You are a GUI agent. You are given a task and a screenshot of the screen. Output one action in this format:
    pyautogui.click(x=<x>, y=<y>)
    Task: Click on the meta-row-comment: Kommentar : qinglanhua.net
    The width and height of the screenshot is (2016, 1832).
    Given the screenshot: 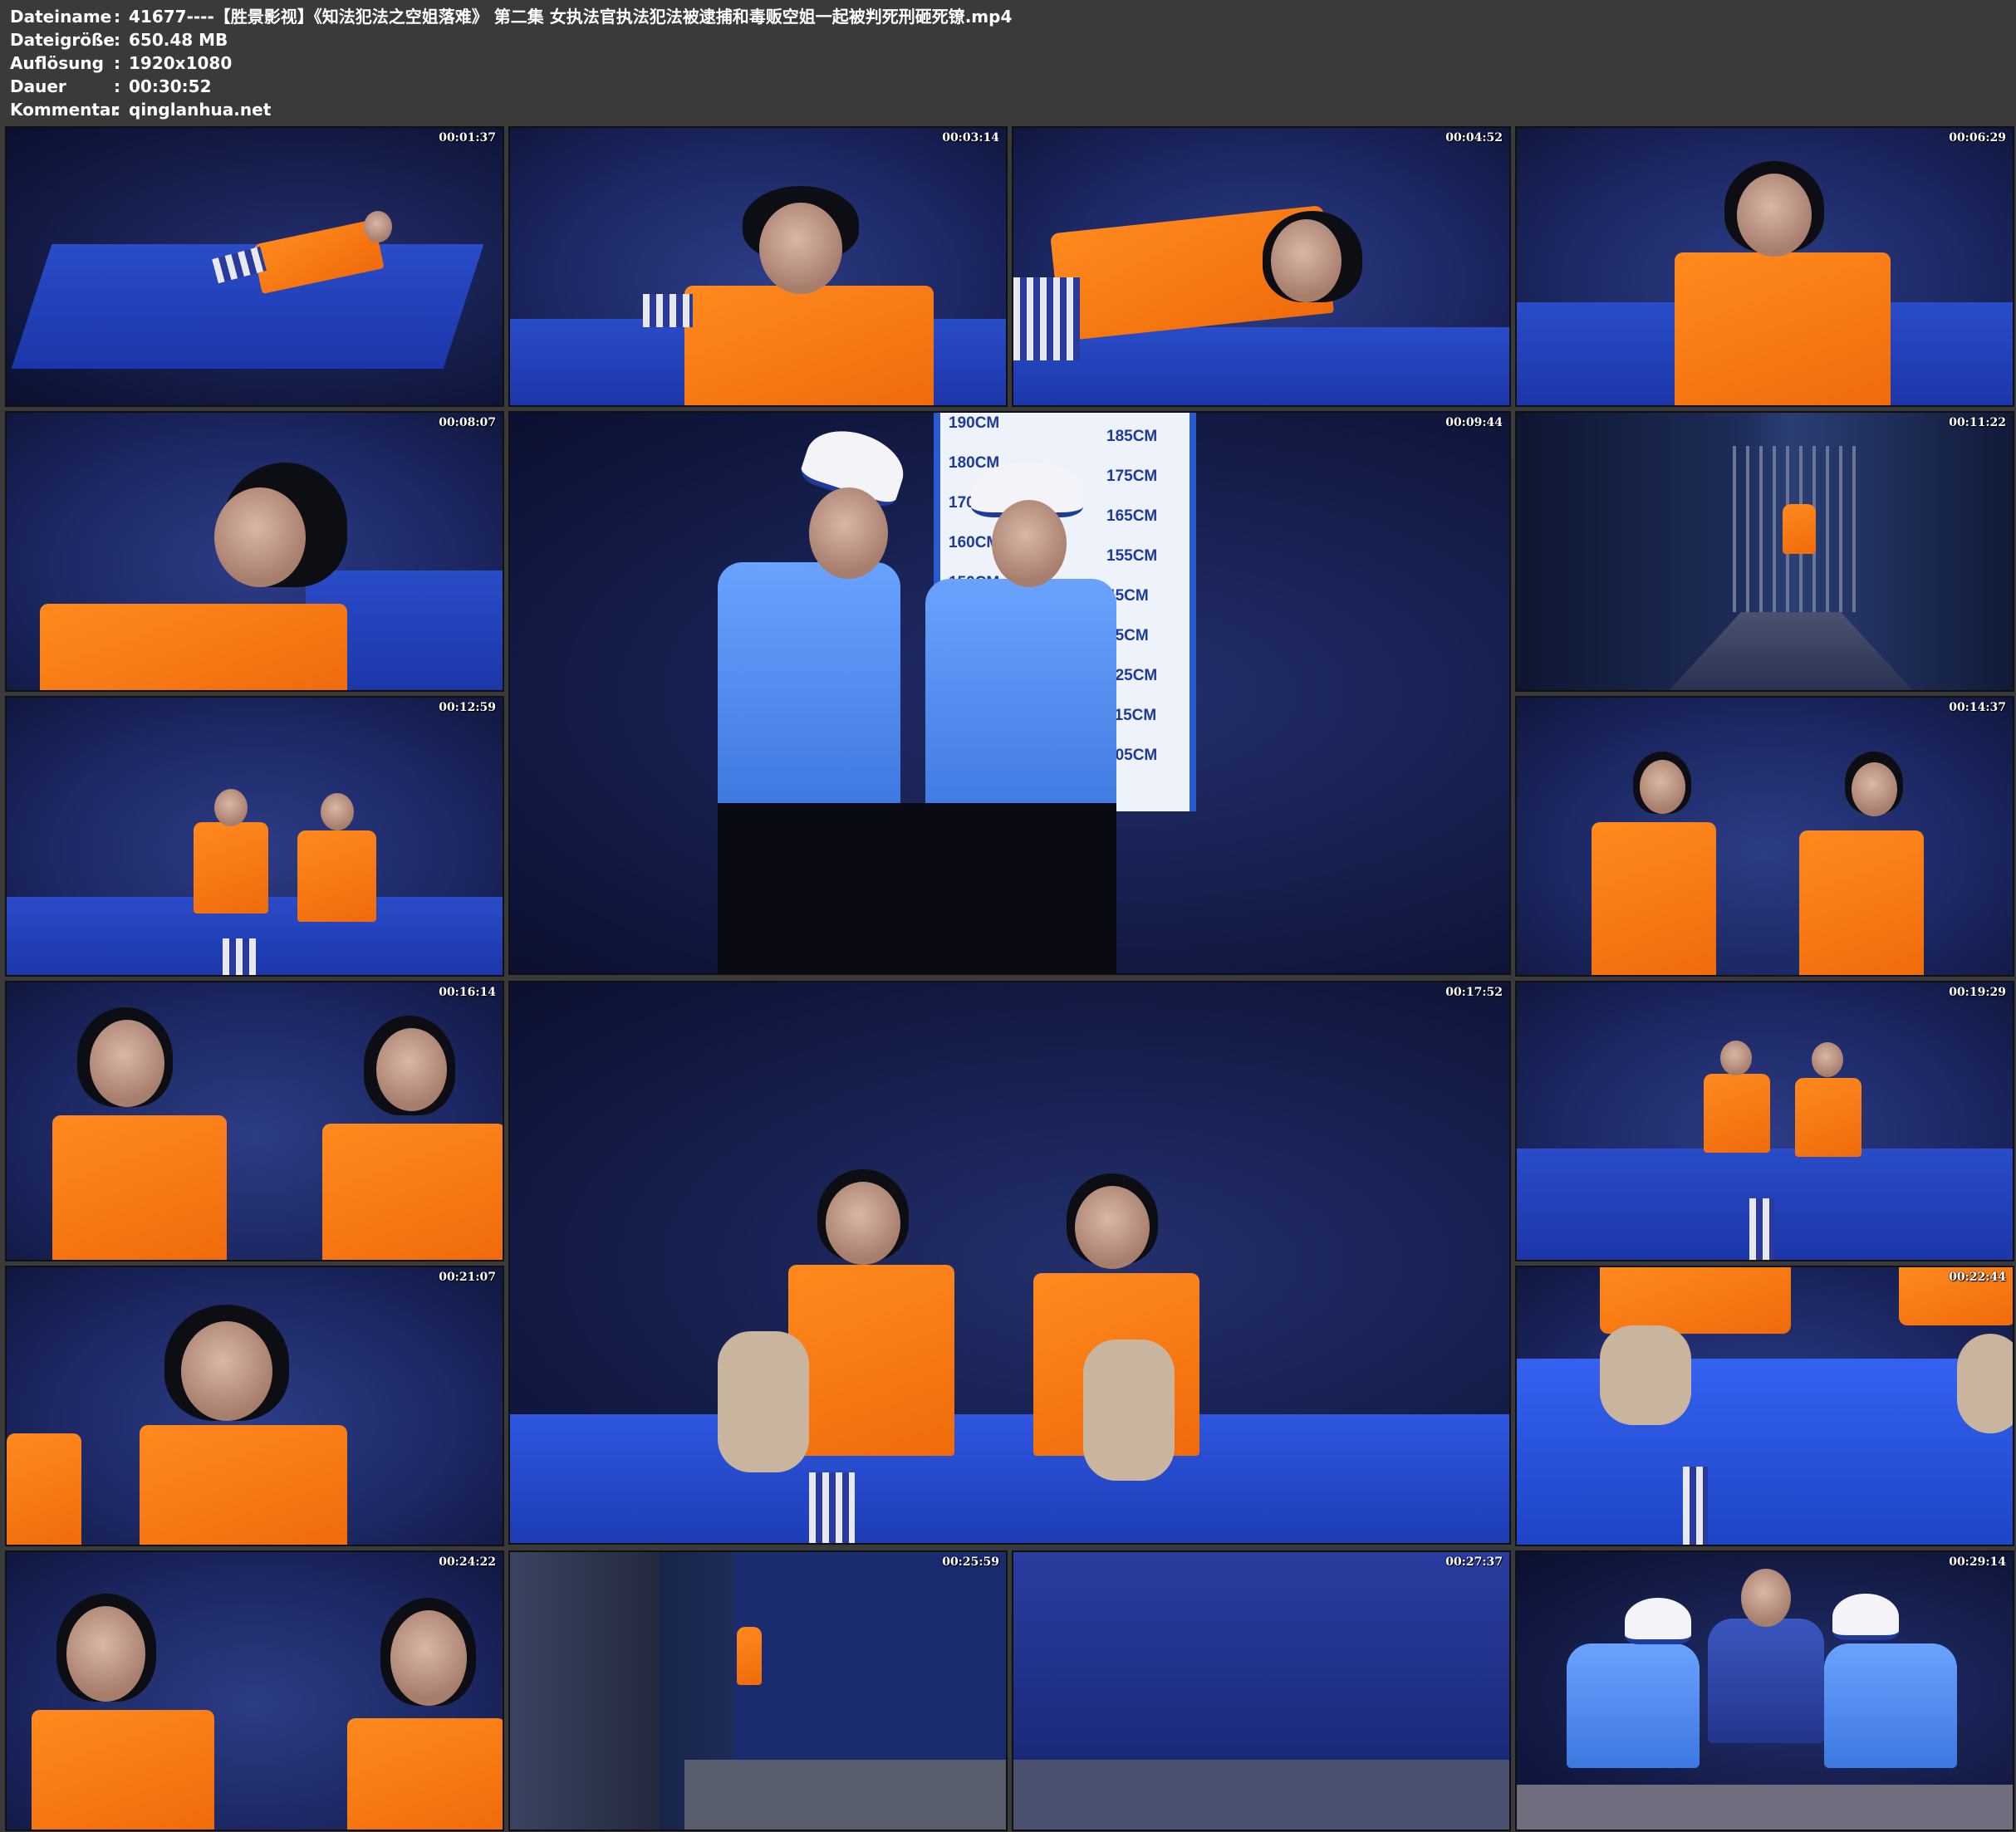 What is the action you would take?
    pyautogui.click(x=141, y=110)
    